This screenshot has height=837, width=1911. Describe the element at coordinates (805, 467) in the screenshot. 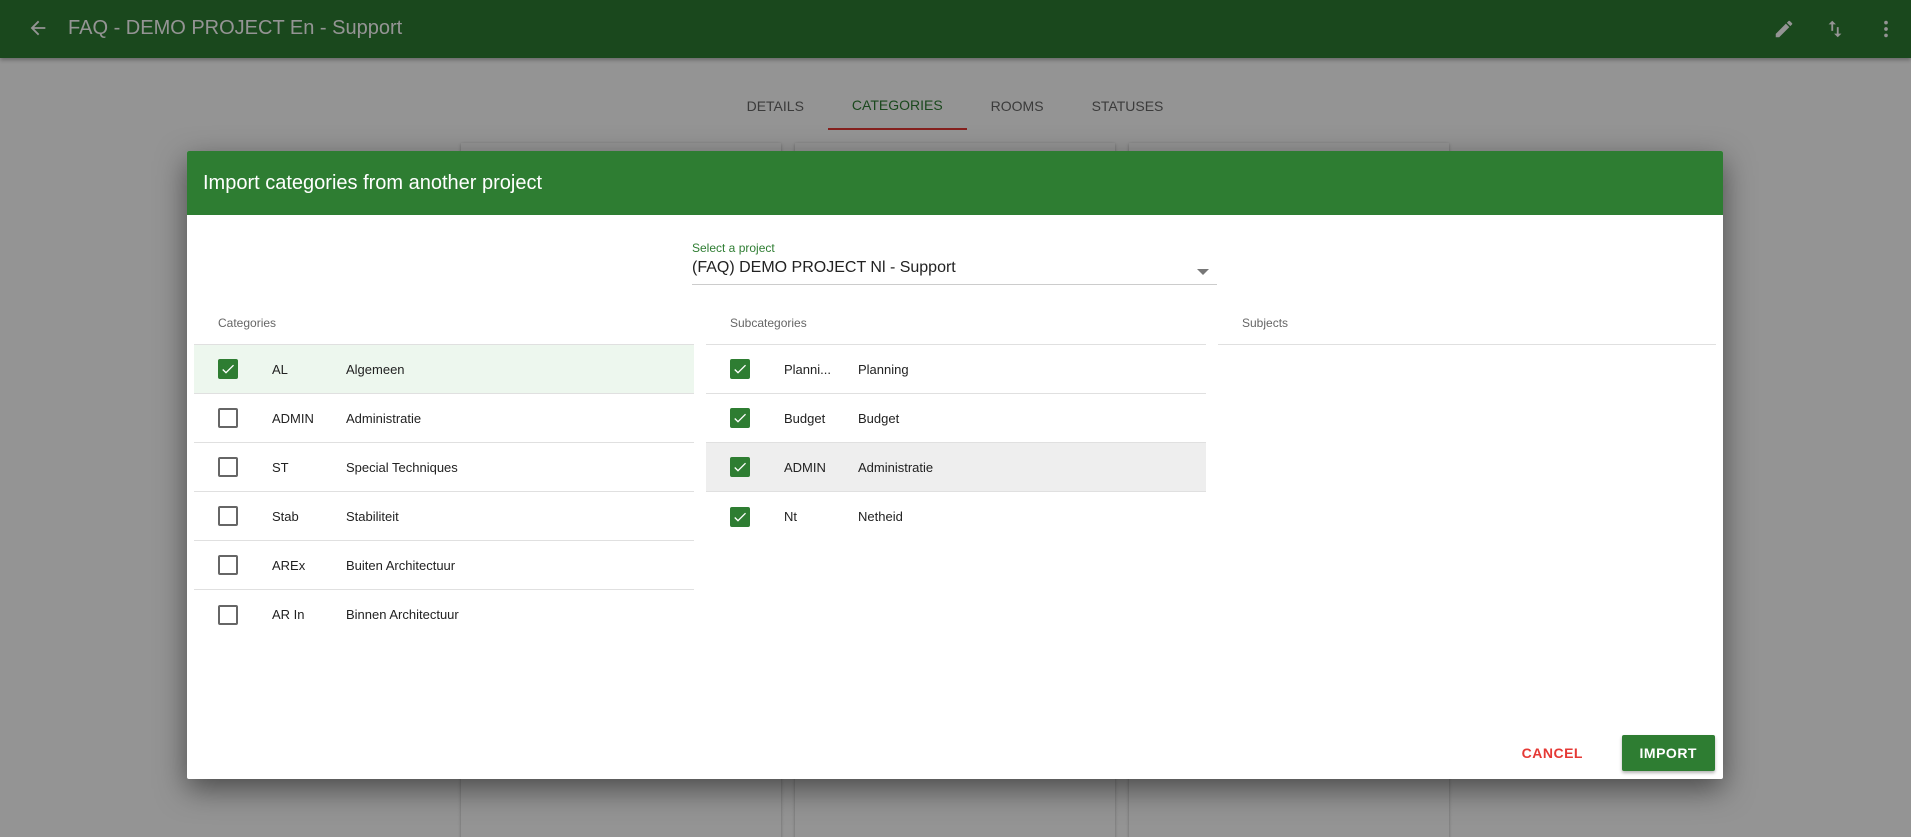

I see `subcategory-code: ADMIN` at that location.